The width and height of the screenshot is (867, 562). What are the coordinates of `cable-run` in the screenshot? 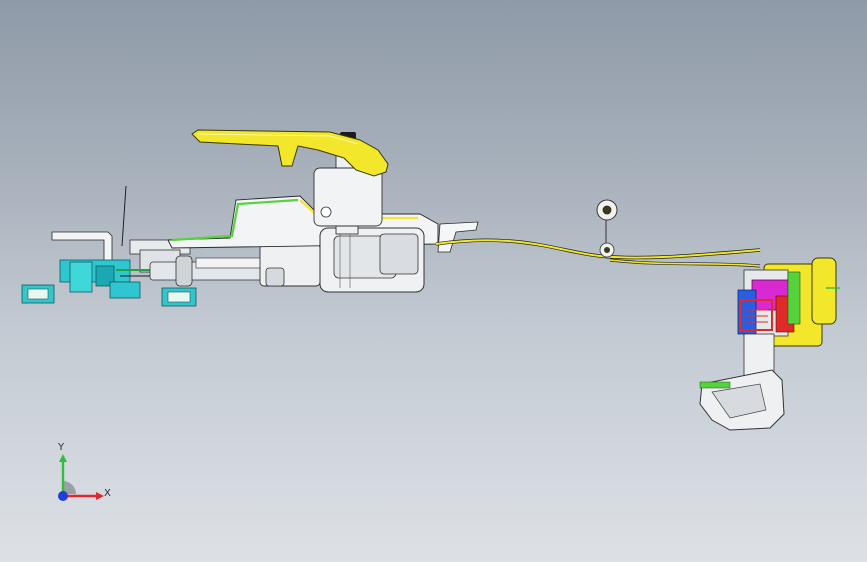 It's located at (598, 244).